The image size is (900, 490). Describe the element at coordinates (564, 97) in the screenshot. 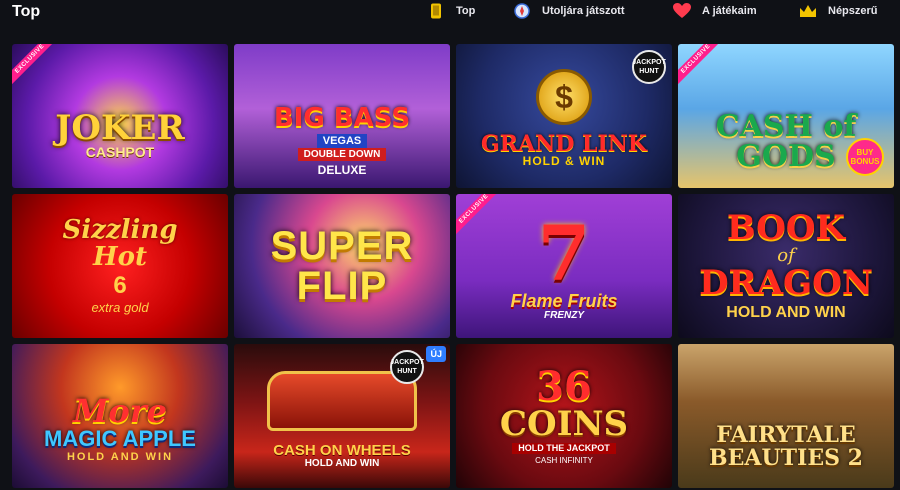

I see `dollar-coin-icon: $` at that location.